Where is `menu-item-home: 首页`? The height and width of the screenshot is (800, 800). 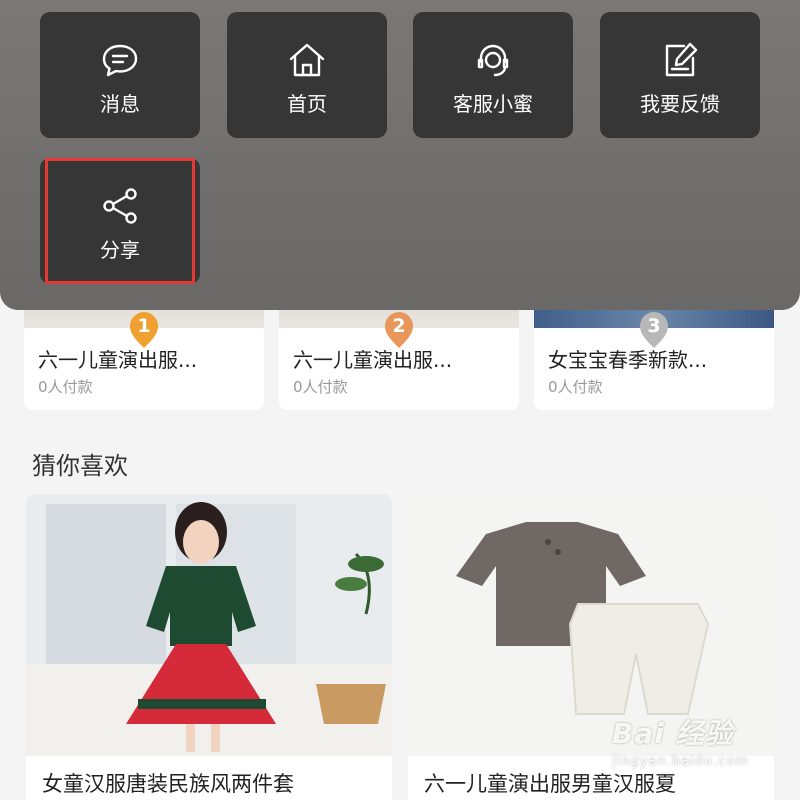 menu-item-home: 首页 is located at coordinates (307, 75).